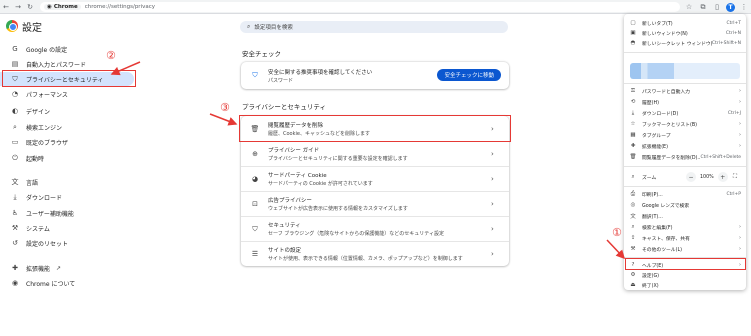 The image size is (751, 336). What do you see at coordinates (685, 124) in the screenshot?
I see `menu-bookmarks: ☆ ブックマークとリスト(B) ›` at bounding box center [685, 124].